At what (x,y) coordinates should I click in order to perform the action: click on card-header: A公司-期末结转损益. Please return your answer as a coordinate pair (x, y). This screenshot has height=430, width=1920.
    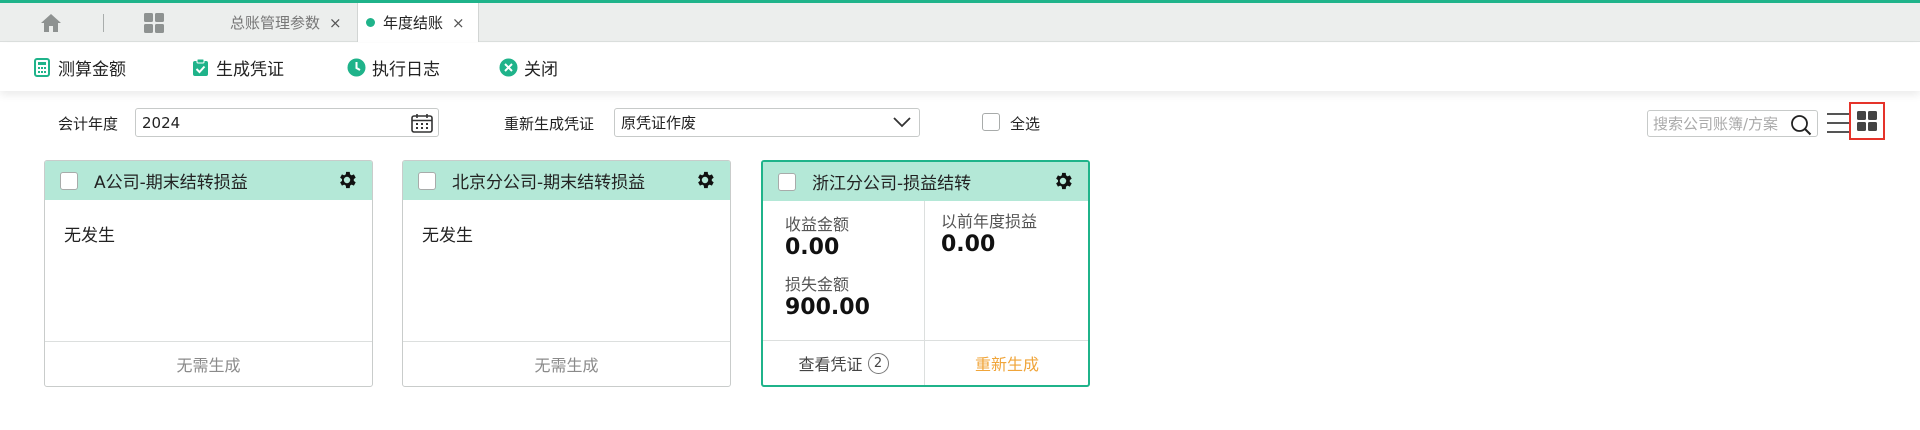
    Looking at the image, I should click on (208, 180).